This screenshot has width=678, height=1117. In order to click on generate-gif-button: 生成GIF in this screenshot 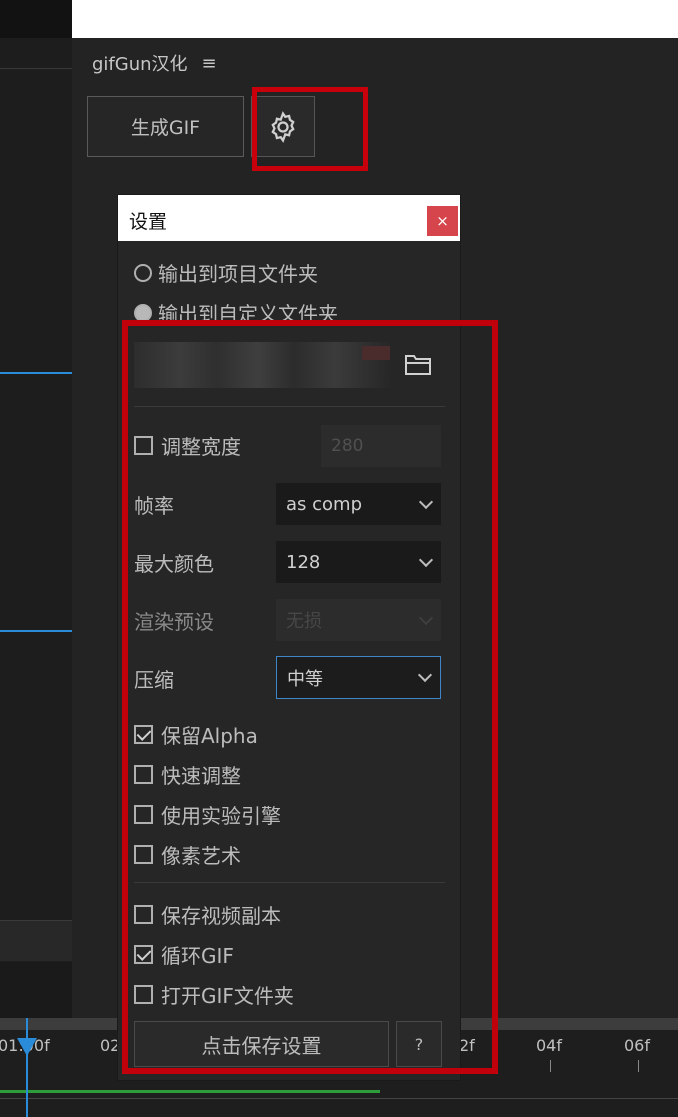, I will do `click(165, 126)`.